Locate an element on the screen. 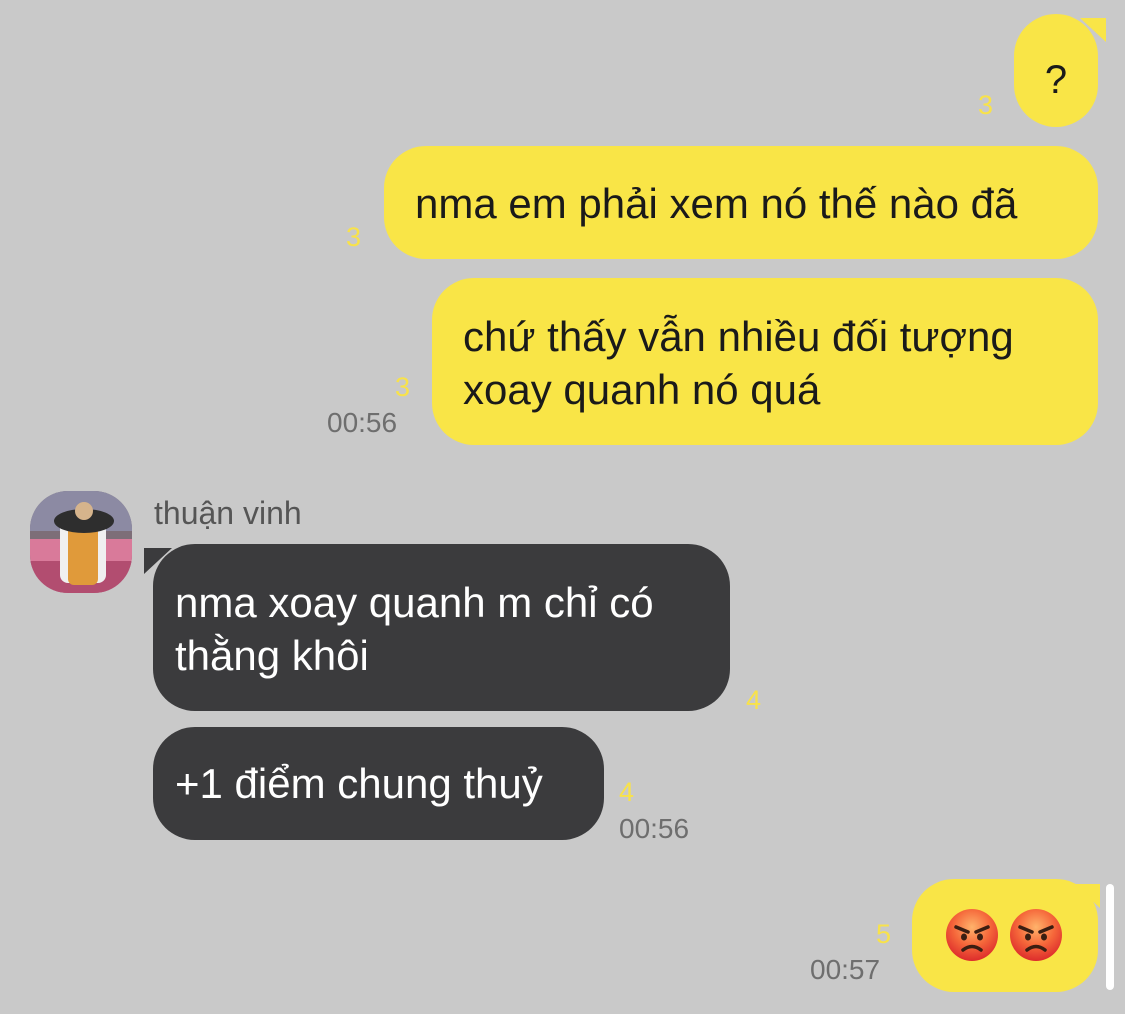  incoming-message-bubble: nma xoay quanh m chỉ có thằng khôi is located at coordinates (441, 627).